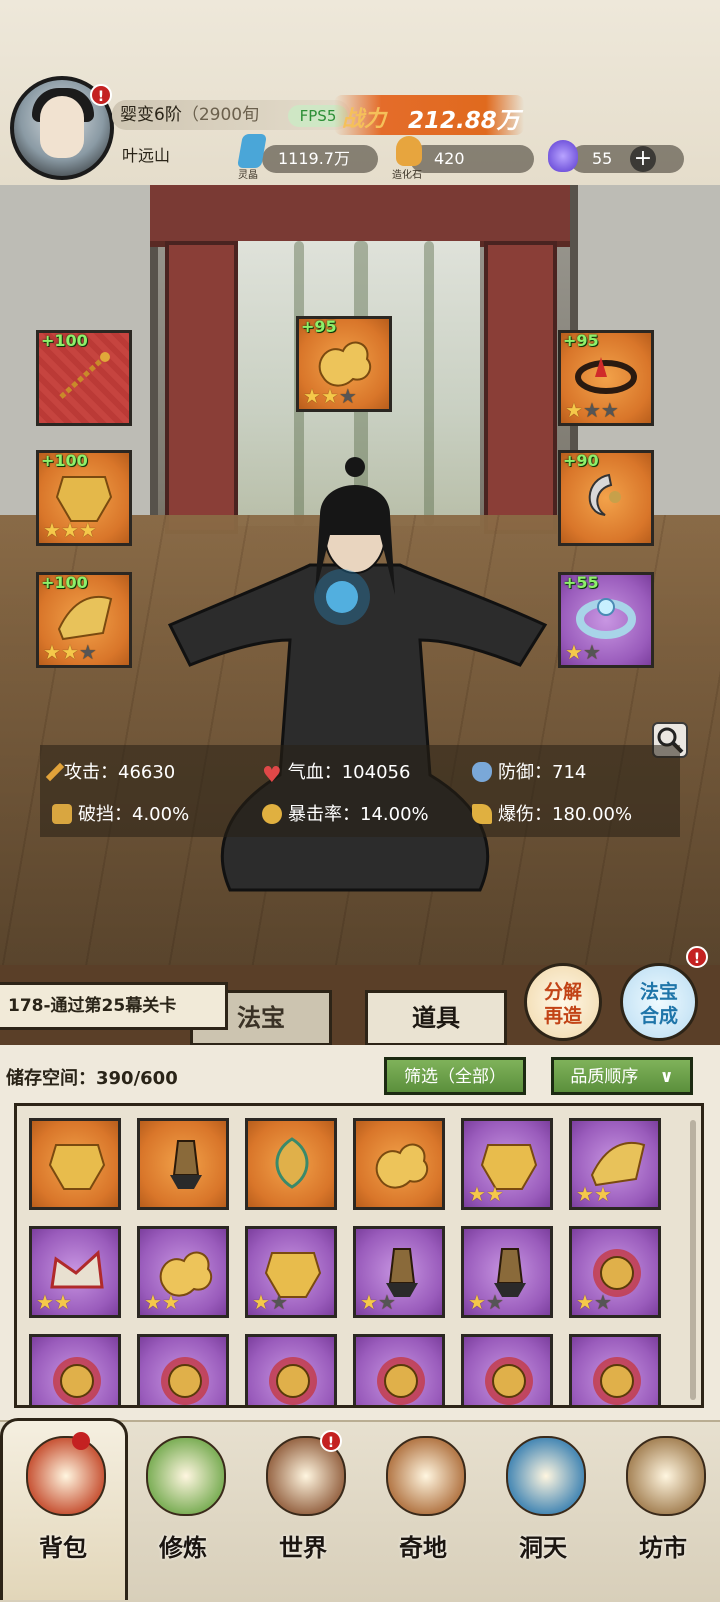  Describe the element at coordinates (248, 175) in the screenshot. I see `resource-label: 灵晶` at that location.